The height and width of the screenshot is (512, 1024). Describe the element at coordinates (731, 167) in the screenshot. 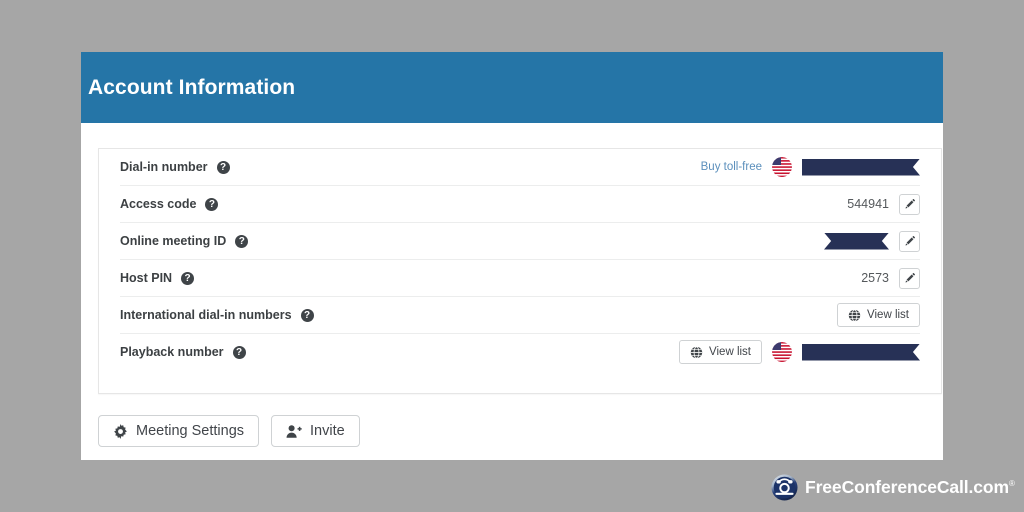

I see `buy-toll-free-link: Buy toll-free` at that location.